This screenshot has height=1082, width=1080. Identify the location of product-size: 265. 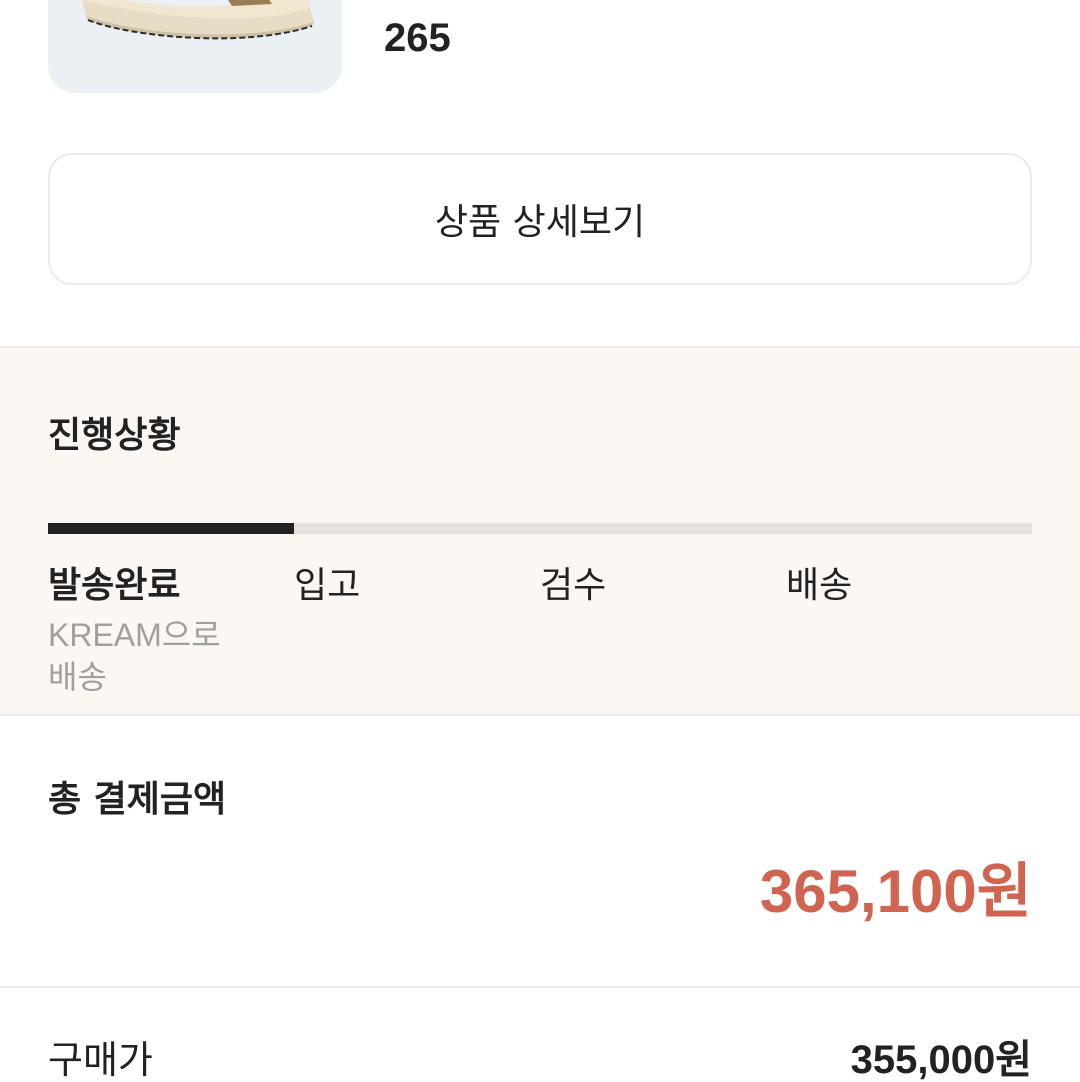
(417, 38).